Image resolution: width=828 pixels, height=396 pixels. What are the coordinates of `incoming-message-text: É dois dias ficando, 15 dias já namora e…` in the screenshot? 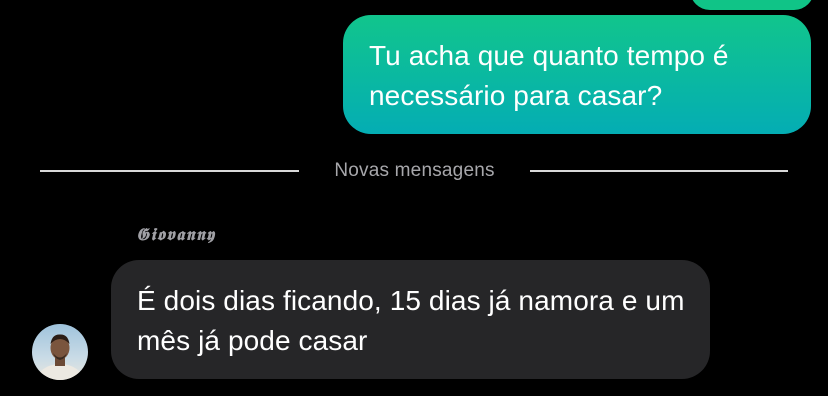 It's located at (411, 320).